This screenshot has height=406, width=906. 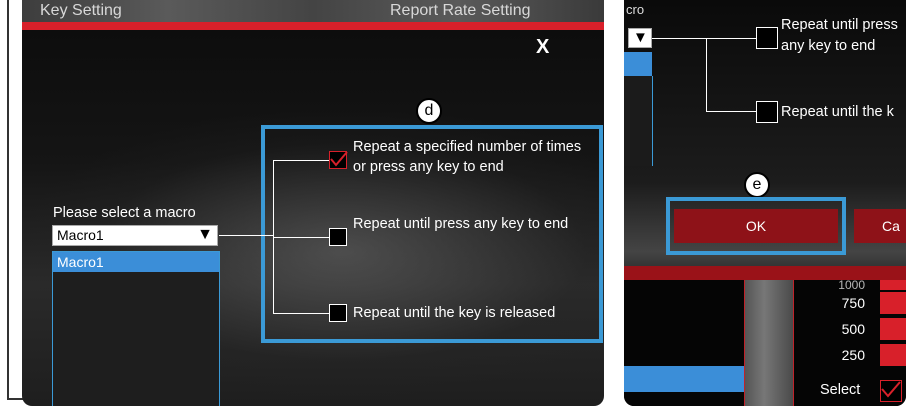 What do you see at coordinates (460, 11) in the screenshot?
I see `tab-report-rate: Report Rate Setting` at bounding box center [460, 11].